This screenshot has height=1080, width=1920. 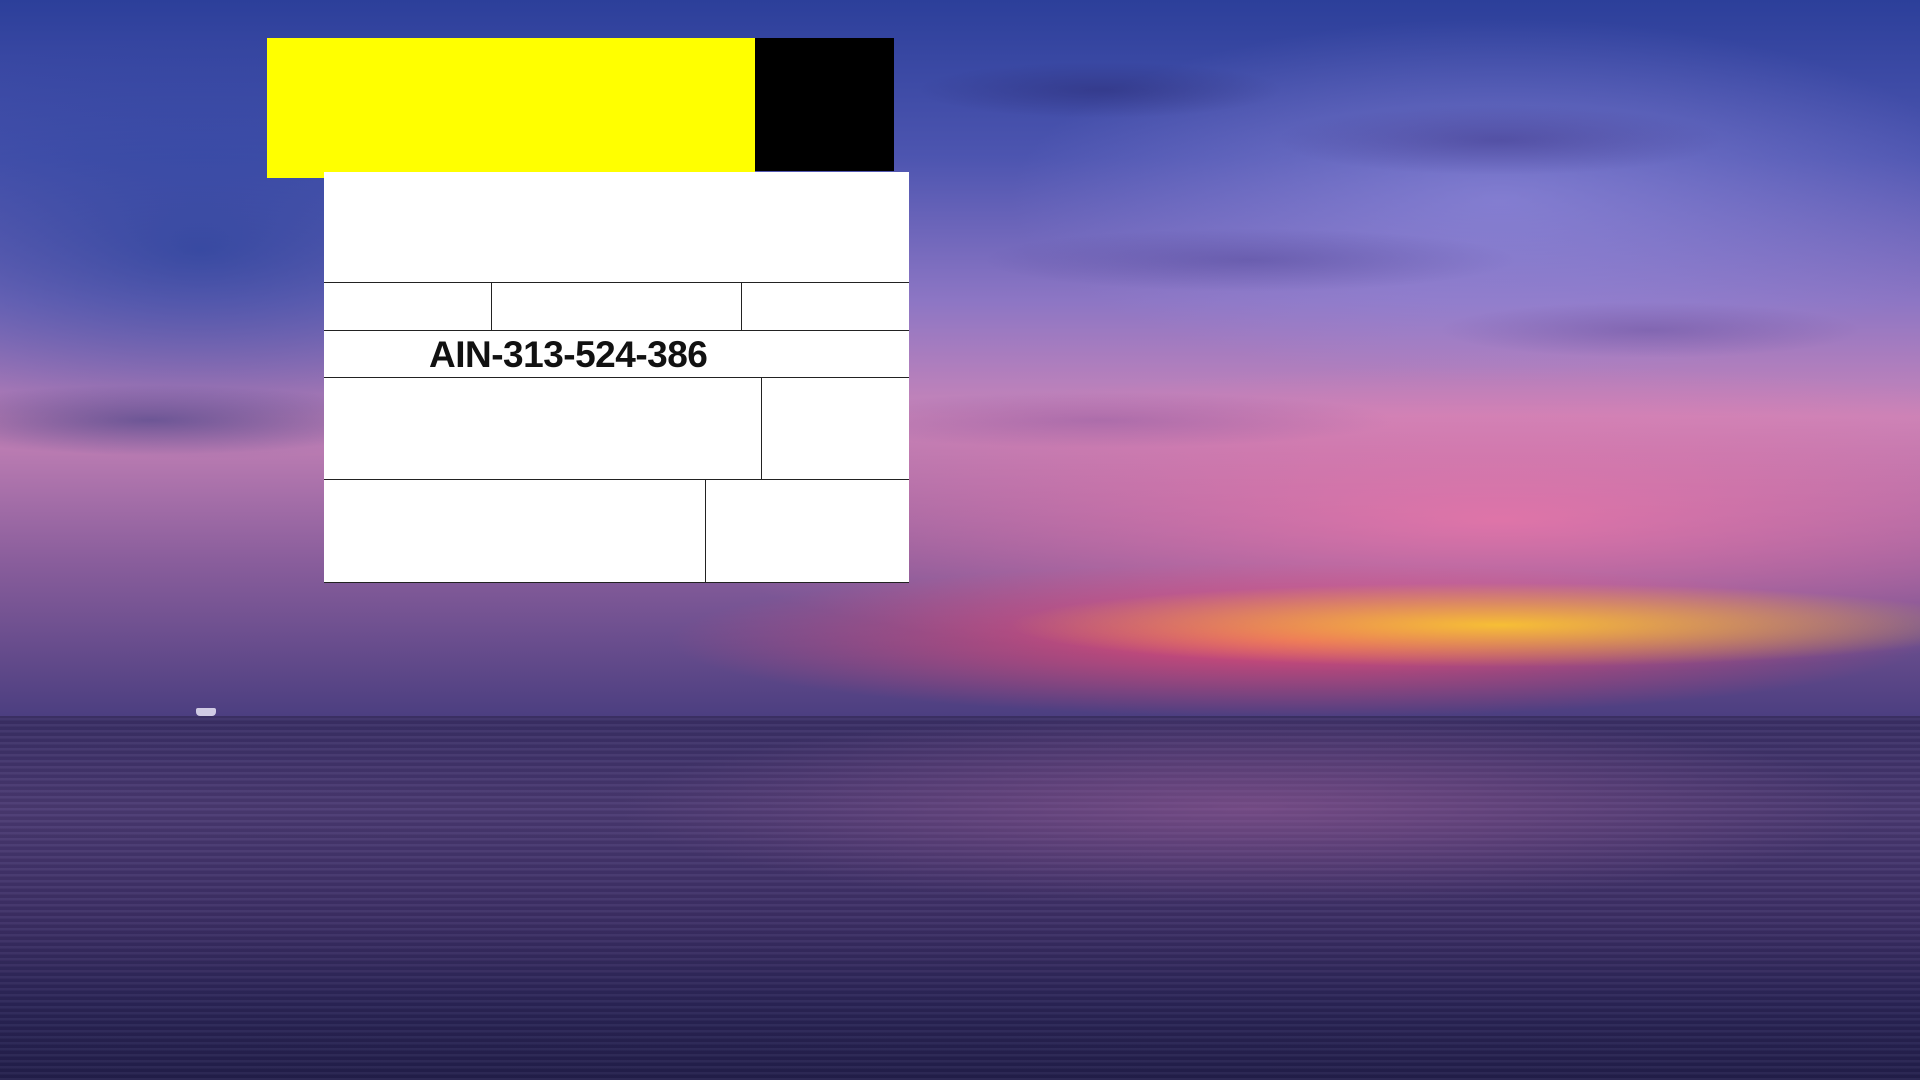 I want to click on form-field-cell-g, so click(x=807, y=531).